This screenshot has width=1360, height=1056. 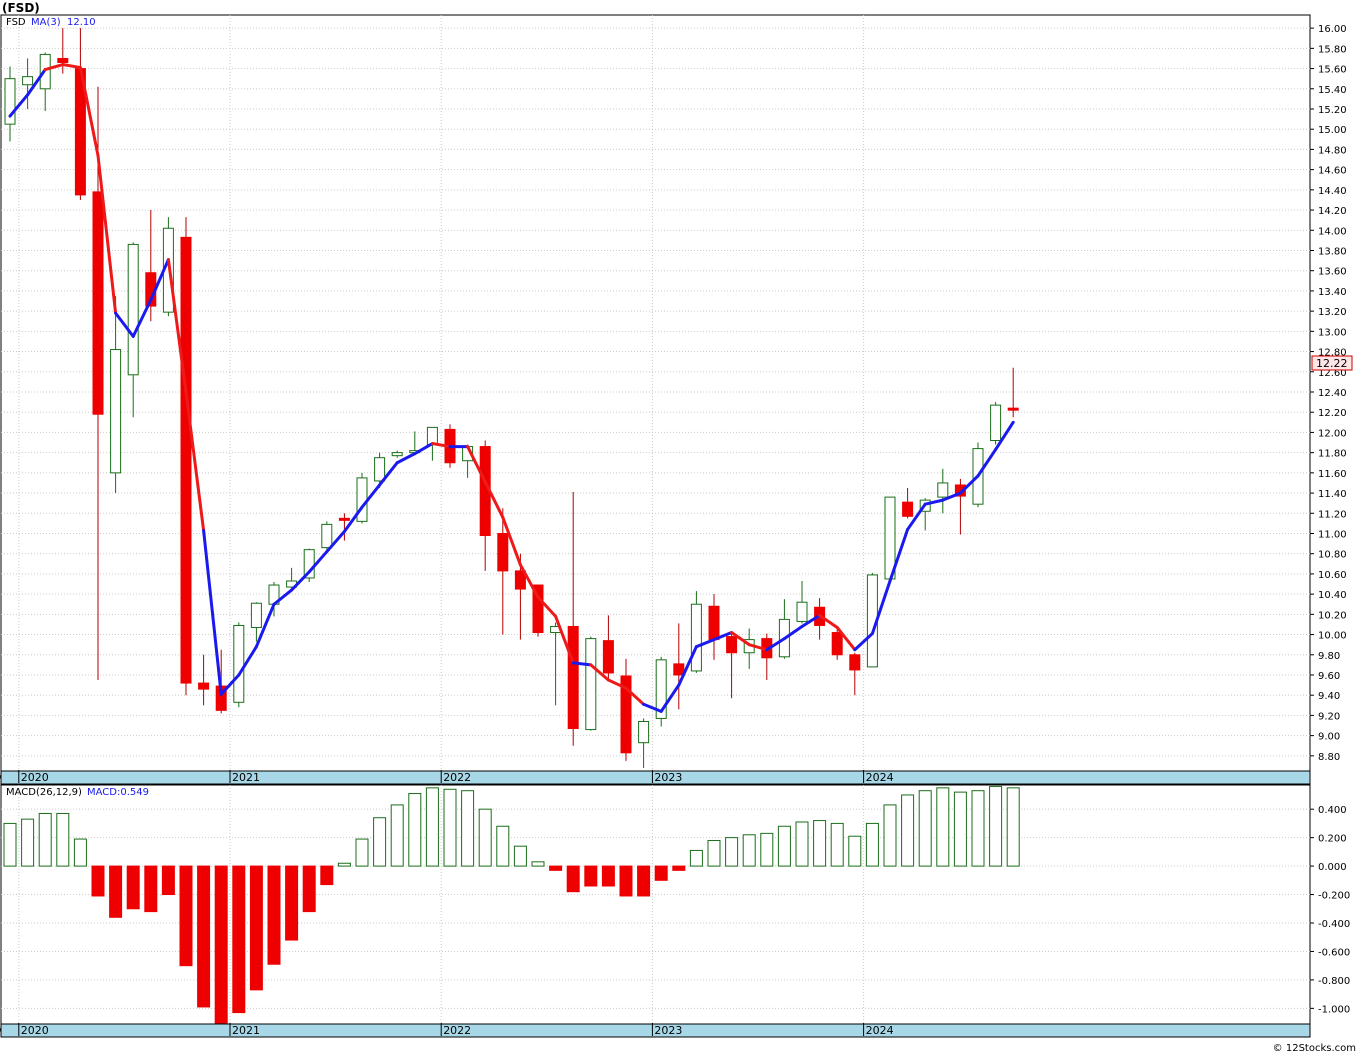 I want to click on price-tick-label: 11.00, so click(x=1332, y=534).